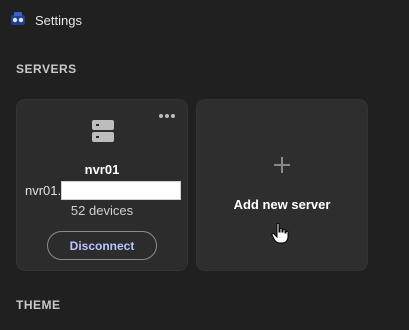 The width and height of the screenshot is (409, 330). Describe the element at coordinates (102, 169) in the screenshot. I see `server-name: nvr01` at that location.